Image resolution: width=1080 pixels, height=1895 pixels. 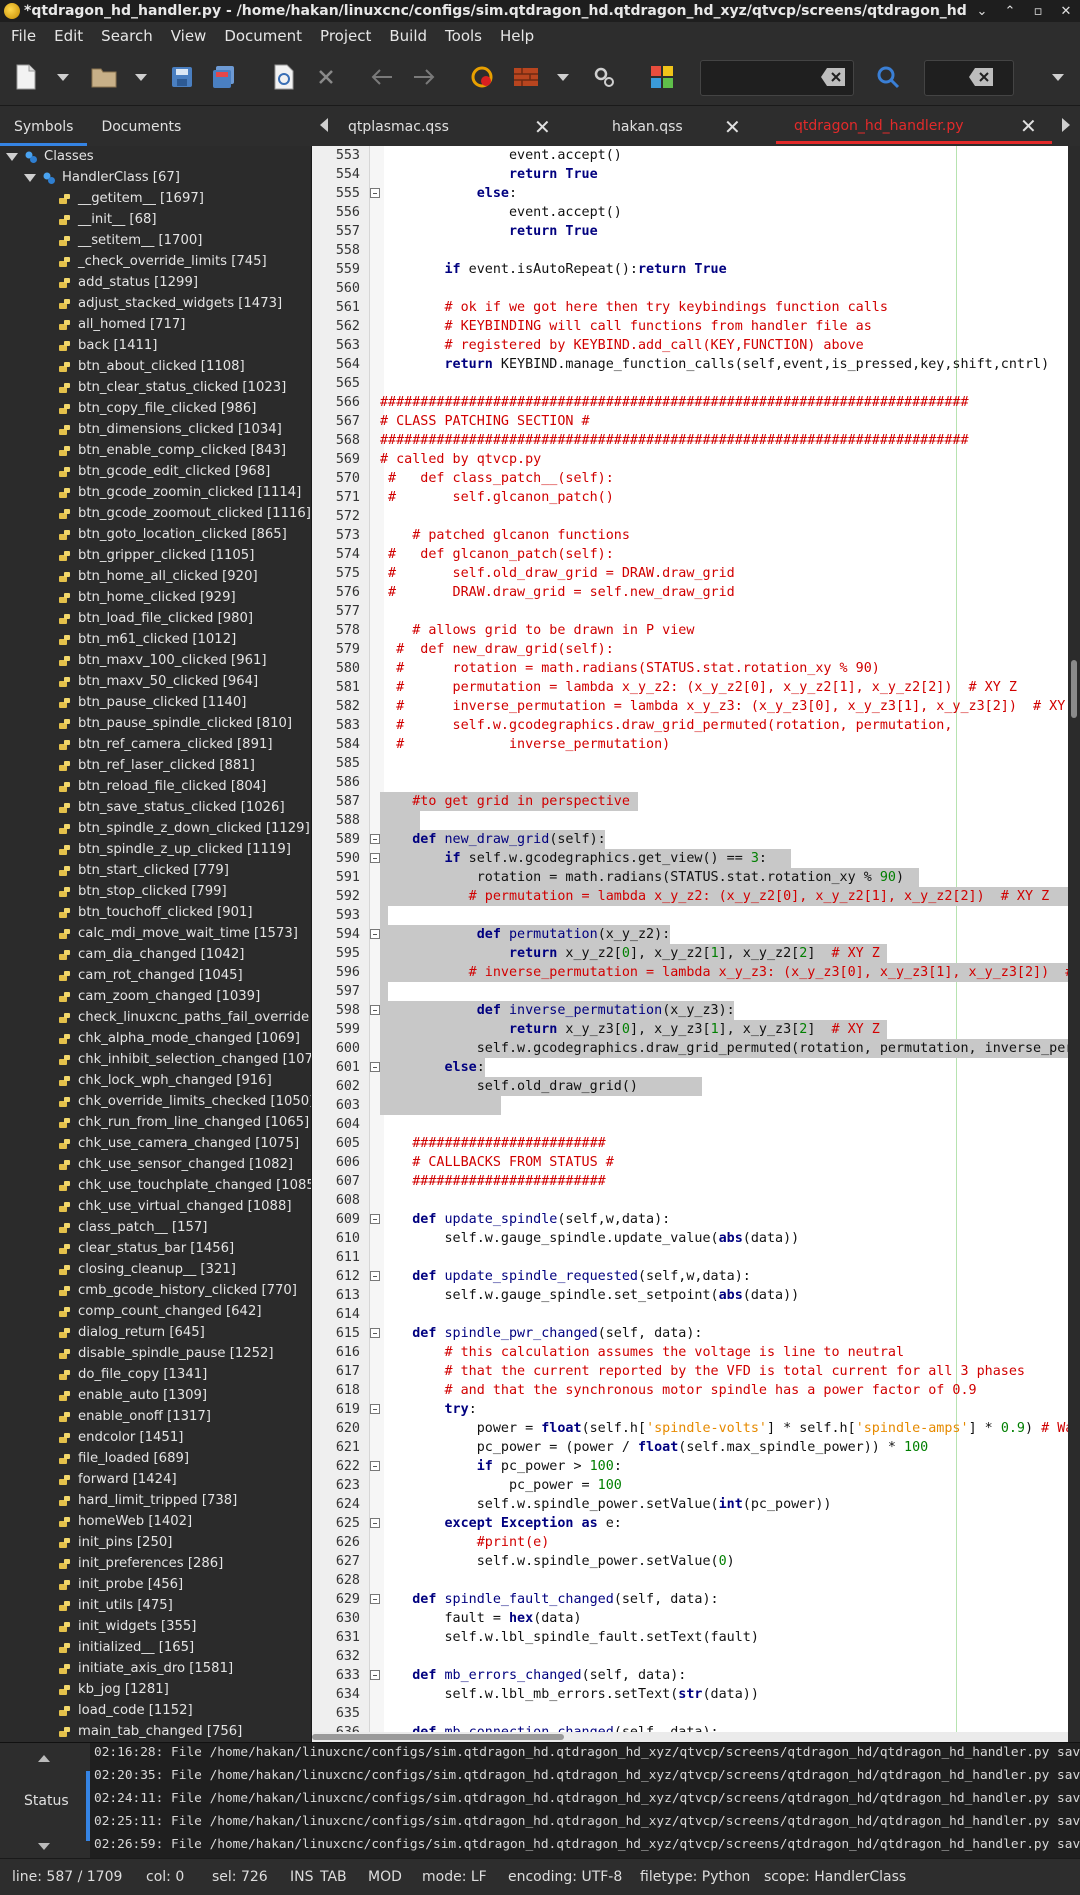 What do you see at coordinates (690, 212) in the screenshot?
I see `code-line: 556 event.accept()` at bounding box center [690, 212].